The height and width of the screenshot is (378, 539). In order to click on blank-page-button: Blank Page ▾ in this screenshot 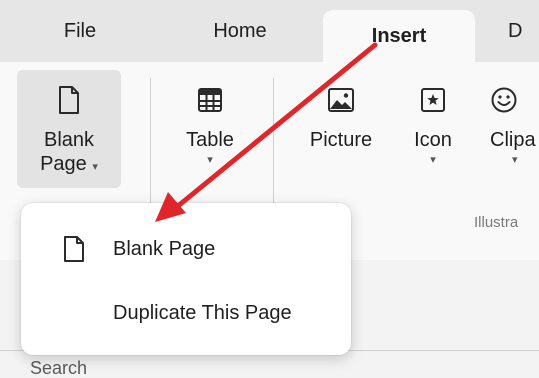, I will do `click(69, 129)`.